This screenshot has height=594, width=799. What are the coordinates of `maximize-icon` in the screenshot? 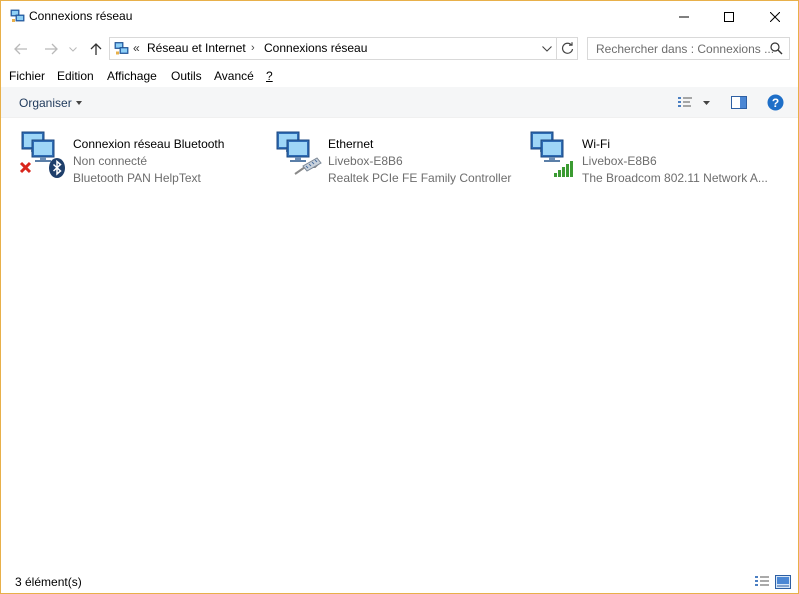 It's located at (729, 16).